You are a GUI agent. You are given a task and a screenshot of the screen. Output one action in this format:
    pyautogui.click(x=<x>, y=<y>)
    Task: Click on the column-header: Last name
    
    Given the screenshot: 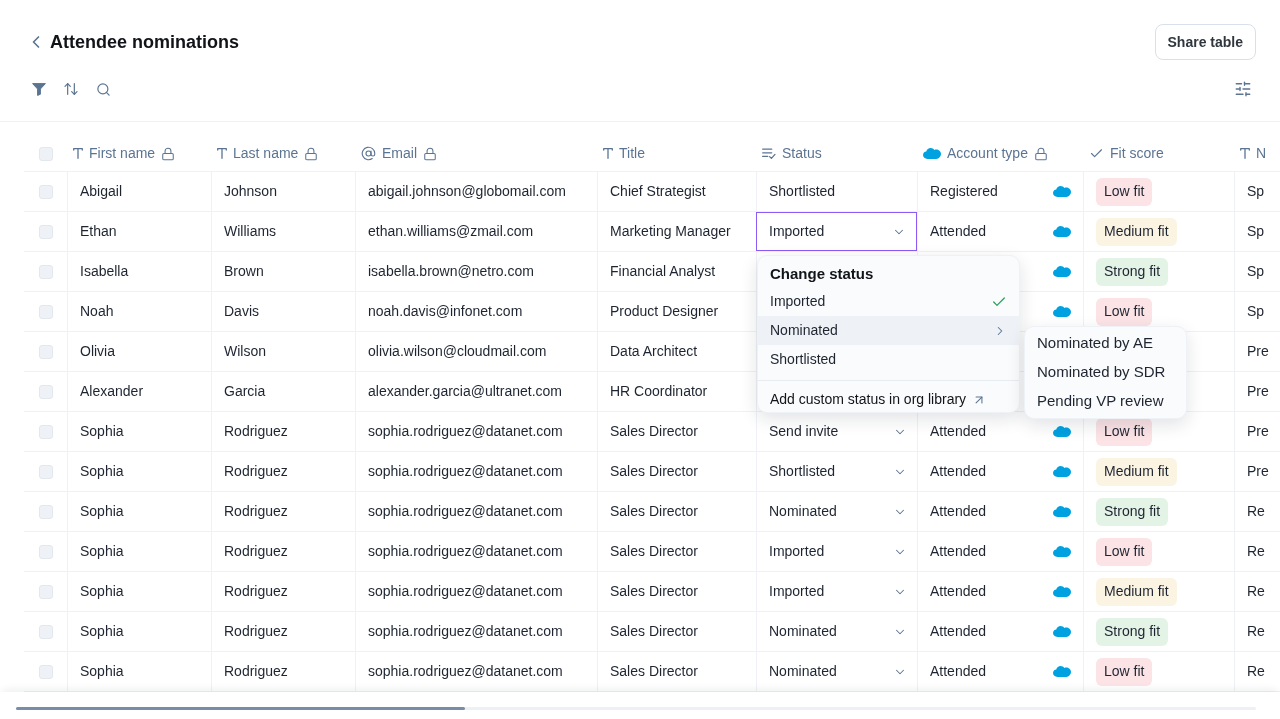 What is the action you would take?
    pyautogui.click(x=266, y=153)
    